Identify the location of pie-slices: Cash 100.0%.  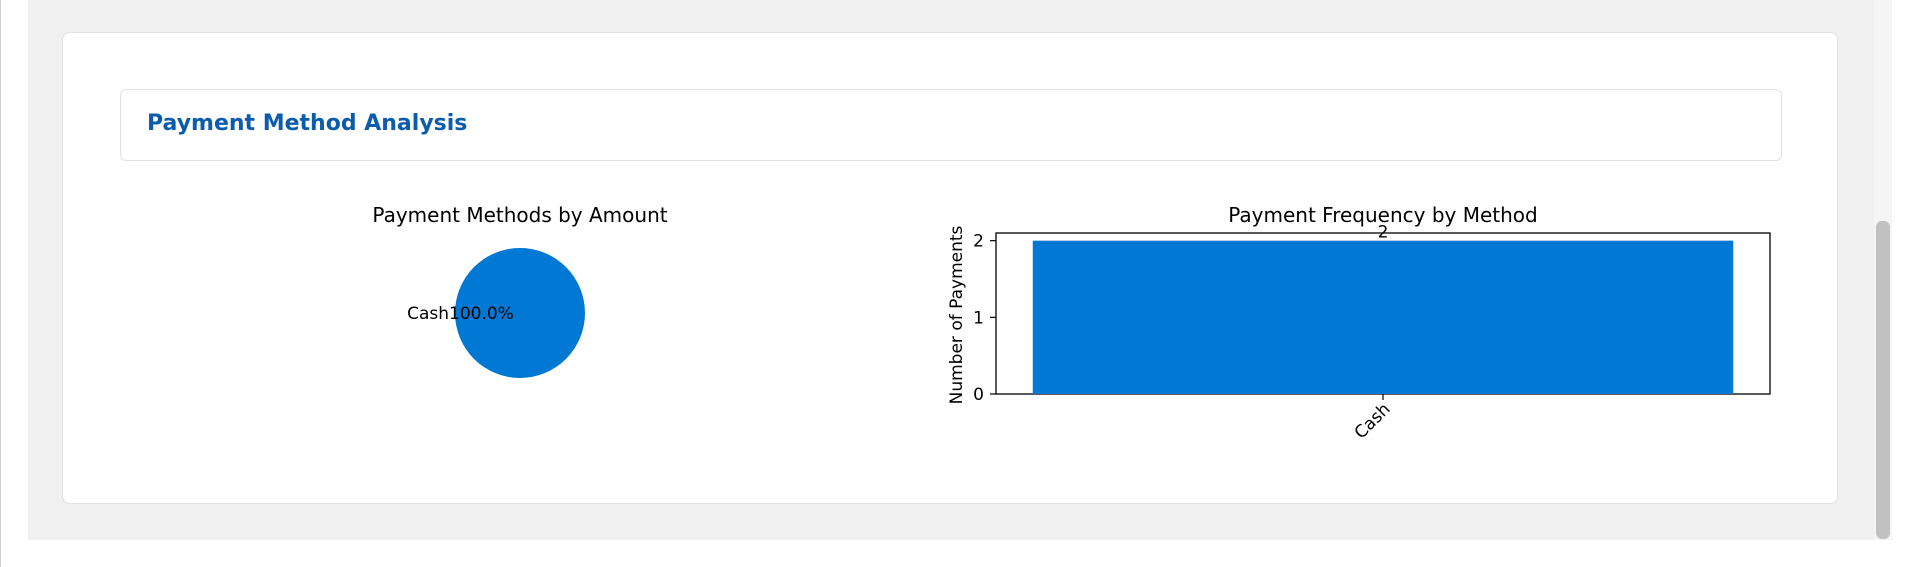
(496, 313).